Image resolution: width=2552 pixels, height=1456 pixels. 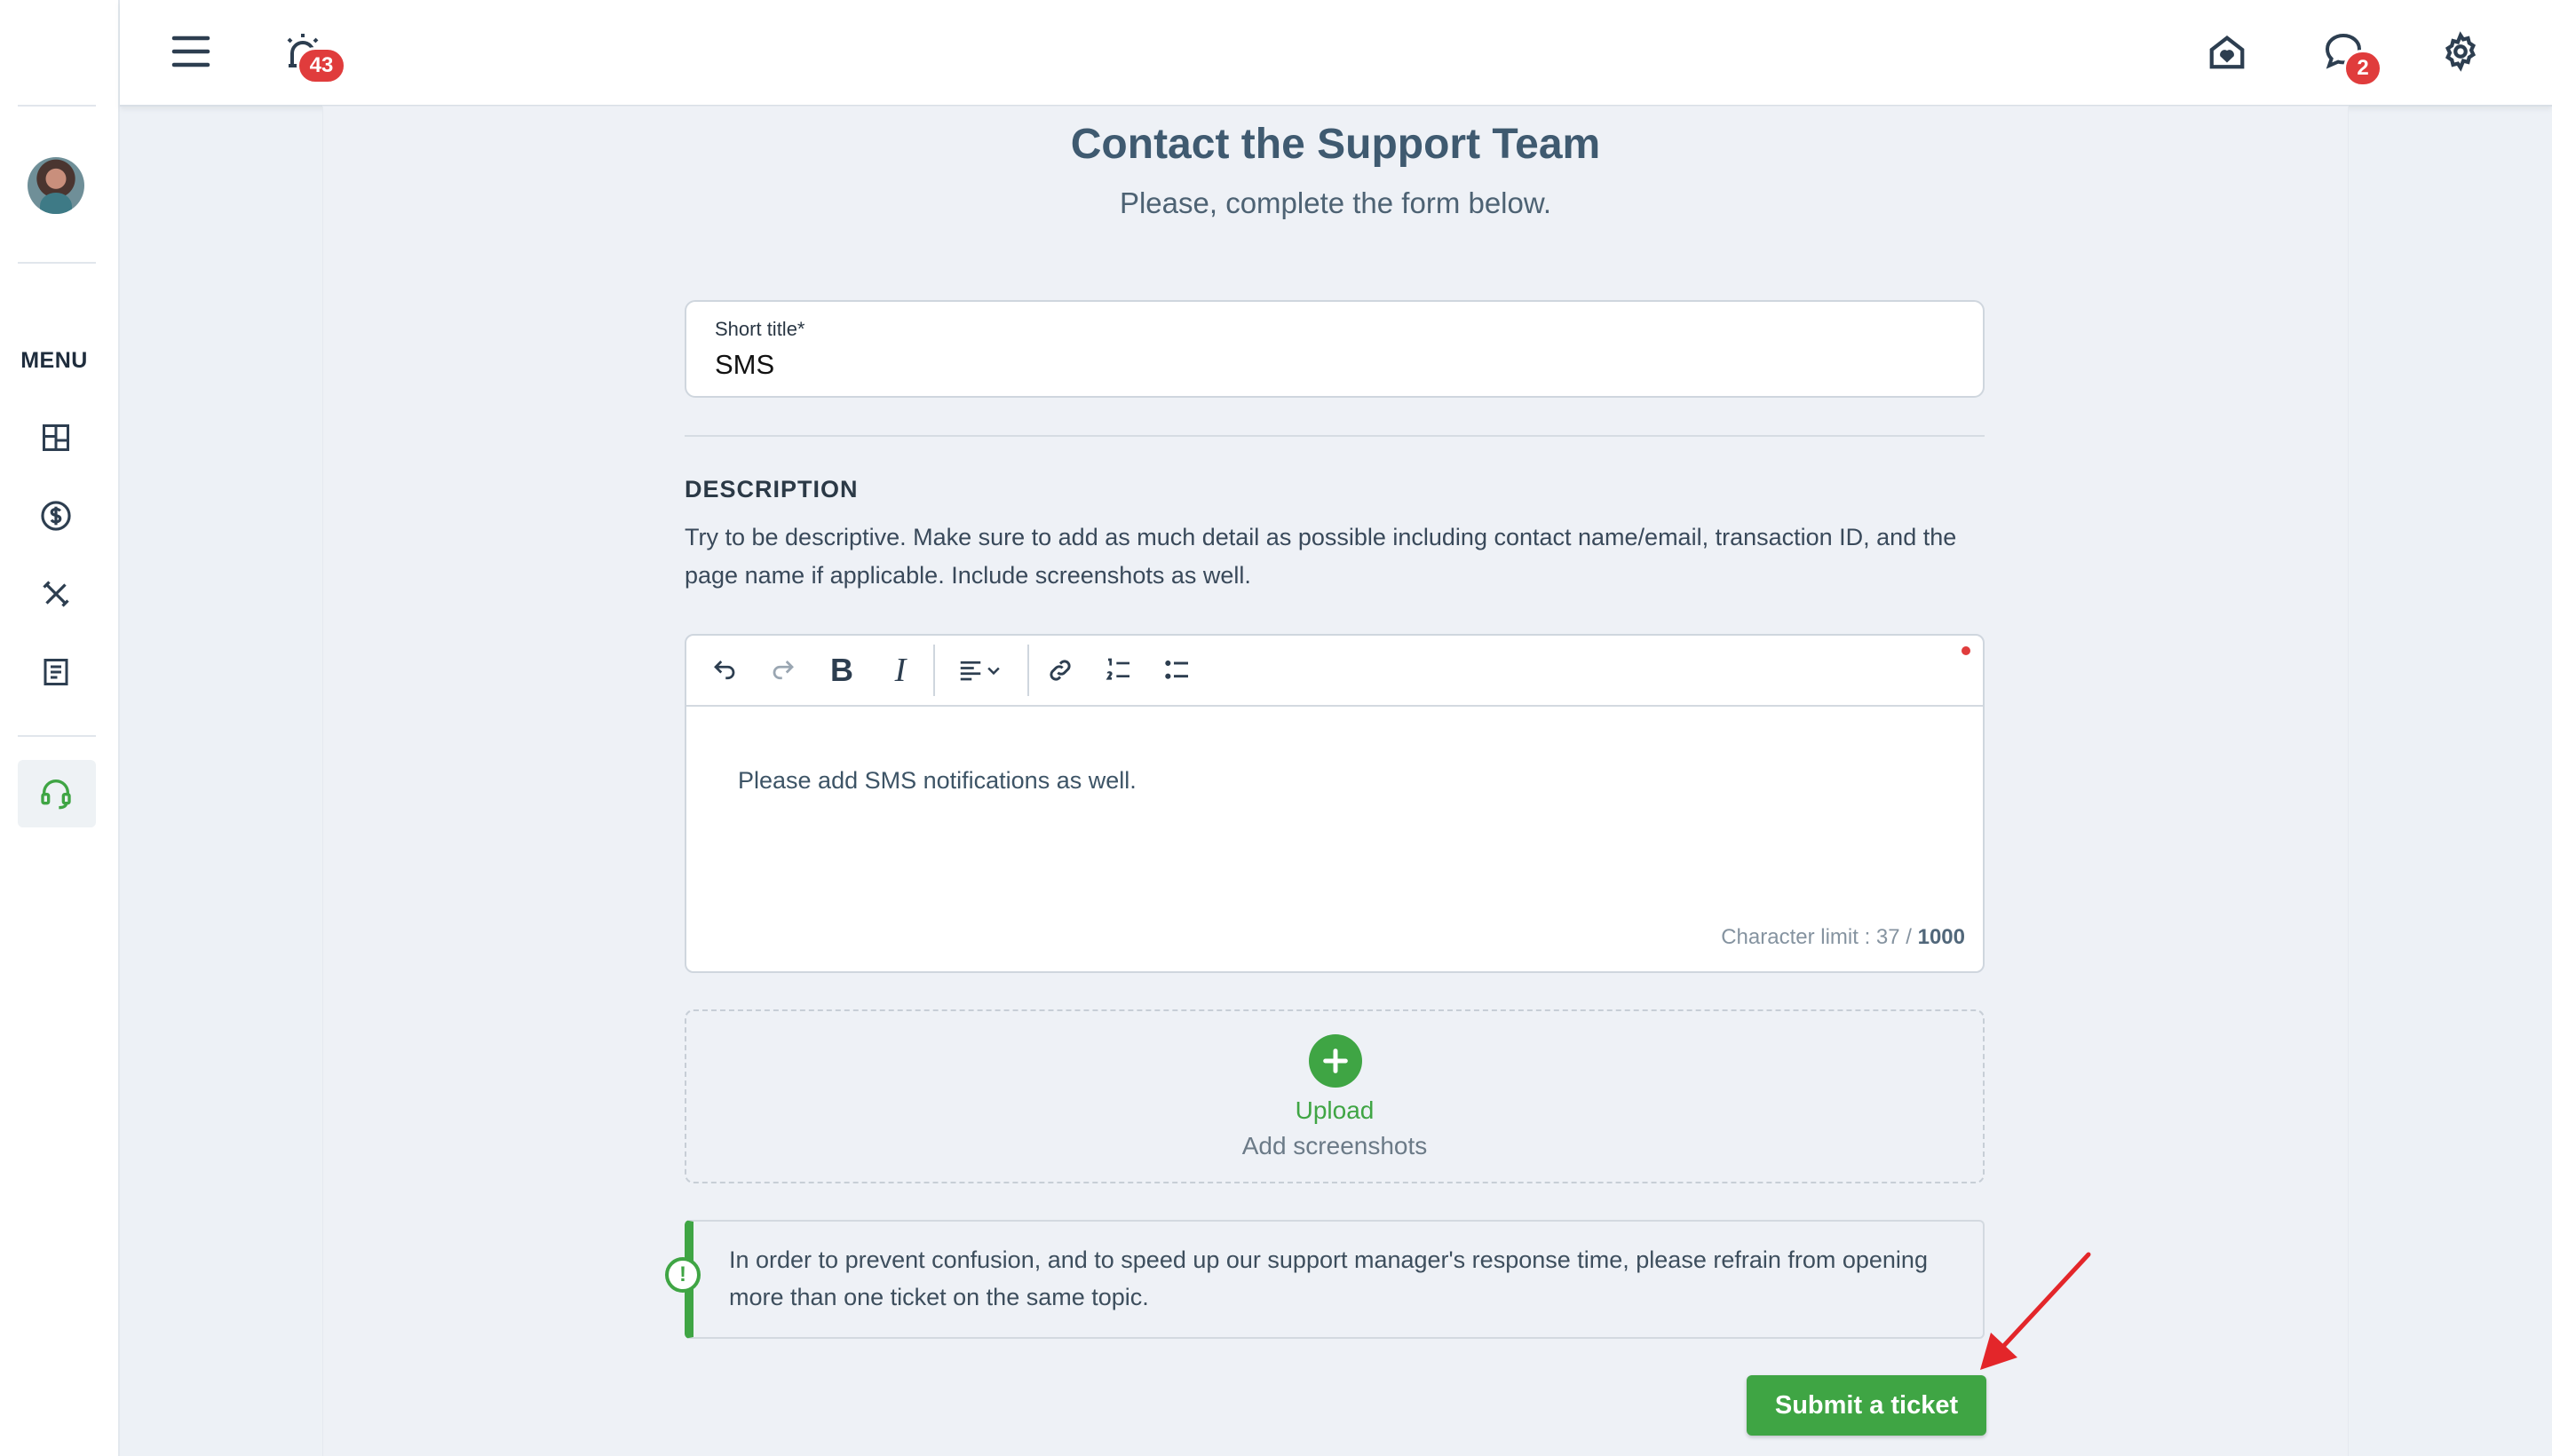 I want to click on align-left-icon, so click(x=970, y=671).